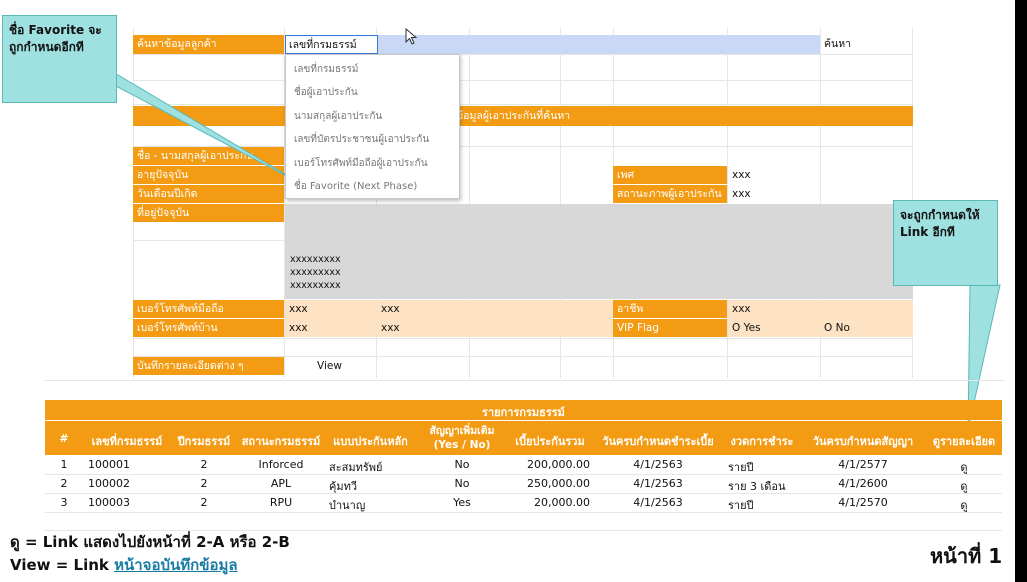 This screenshot has width=1027, height=582. Describe the element at coordinates (670, 328) in the screenshot. I see `label-vip: VIP Flag` at that location.